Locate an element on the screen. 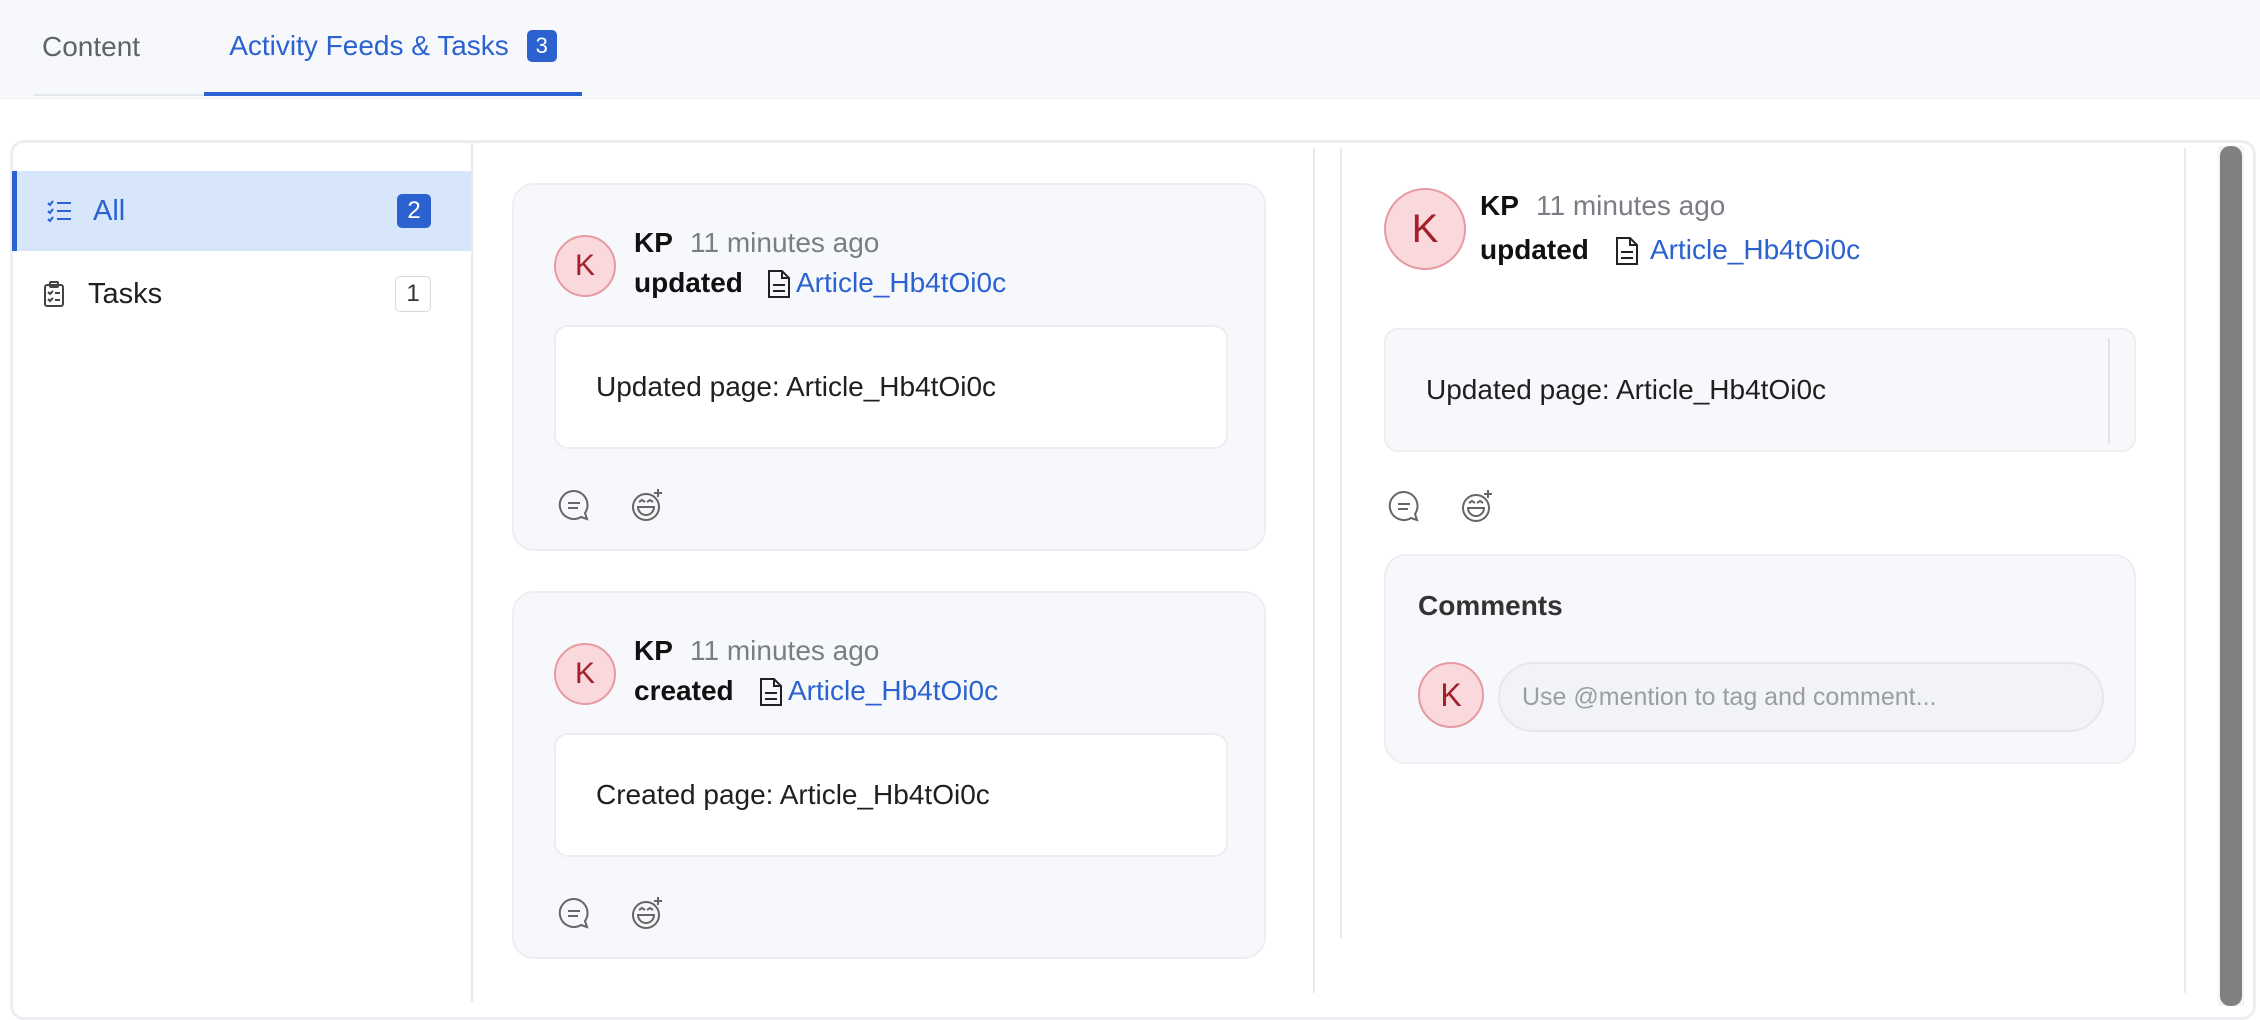  detail-message-box: Updated page: Article_Hb4tOi0c is located at coordinates (1760, 390).